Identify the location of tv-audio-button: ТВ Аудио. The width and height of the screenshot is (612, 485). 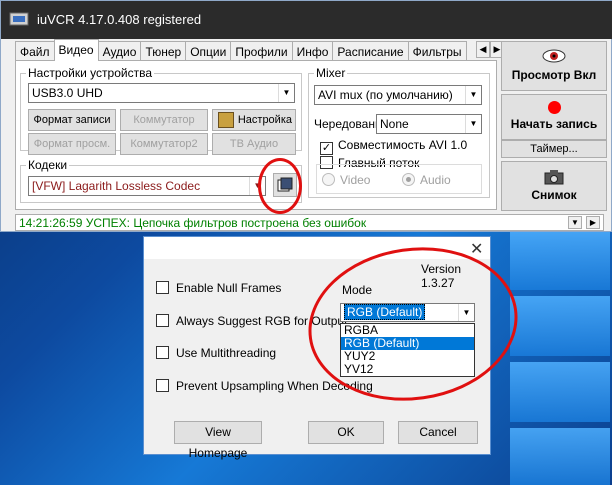
(254, 144).